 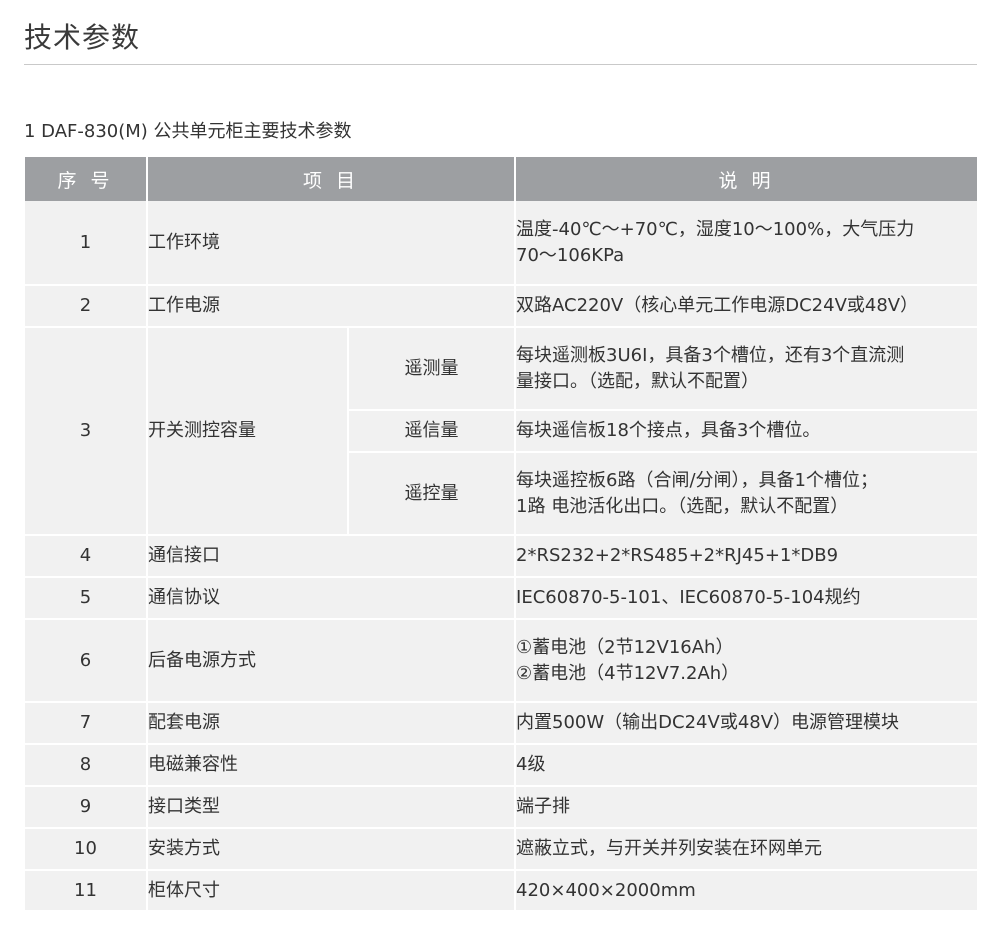 I want to click on row-desc: 双路AC220V（核心单元工作电源DC24V或48V）, so click(x=746, y=306).